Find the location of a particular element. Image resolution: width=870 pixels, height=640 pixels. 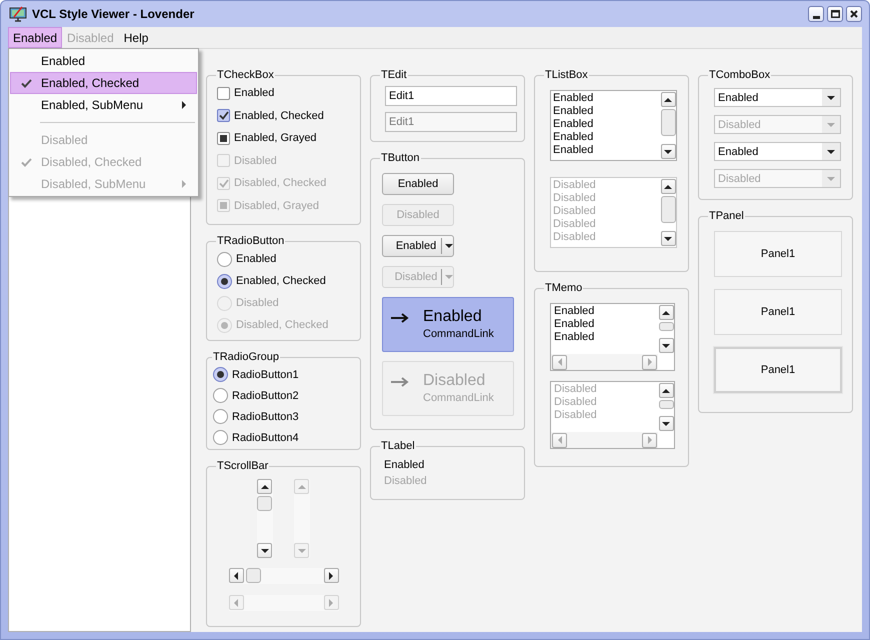

checkbox-label: Enabled is located at coordinates (254, 93).